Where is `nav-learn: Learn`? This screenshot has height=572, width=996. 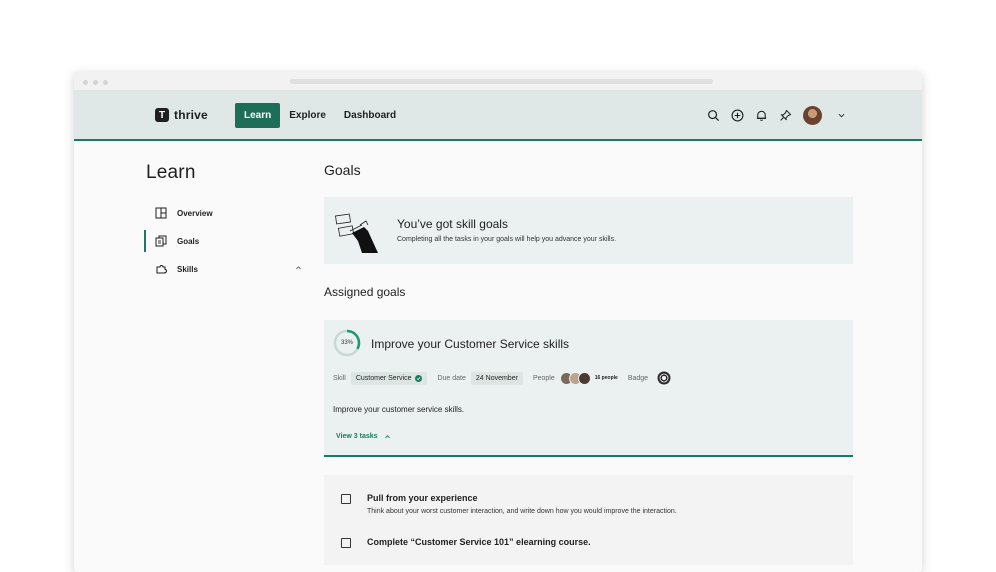 nav-learn: Learn is located at coordinates (258, 115).